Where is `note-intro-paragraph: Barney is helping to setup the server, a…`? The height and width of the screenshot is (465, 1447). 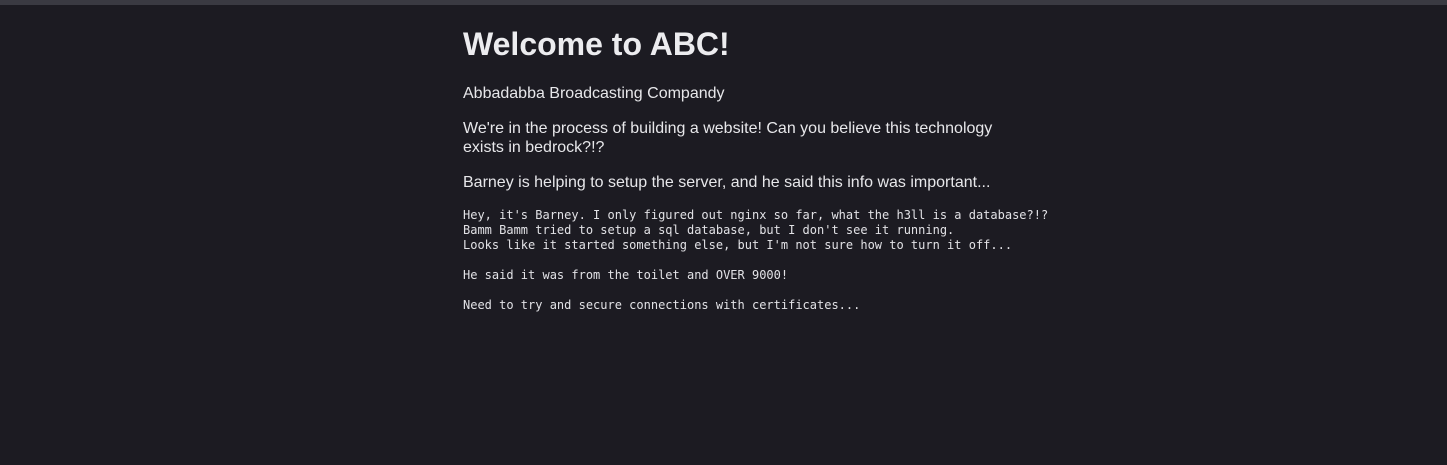 note-intro-paragraph: Barney is helping to setup the server, a… is located at coordinates (727, 182).